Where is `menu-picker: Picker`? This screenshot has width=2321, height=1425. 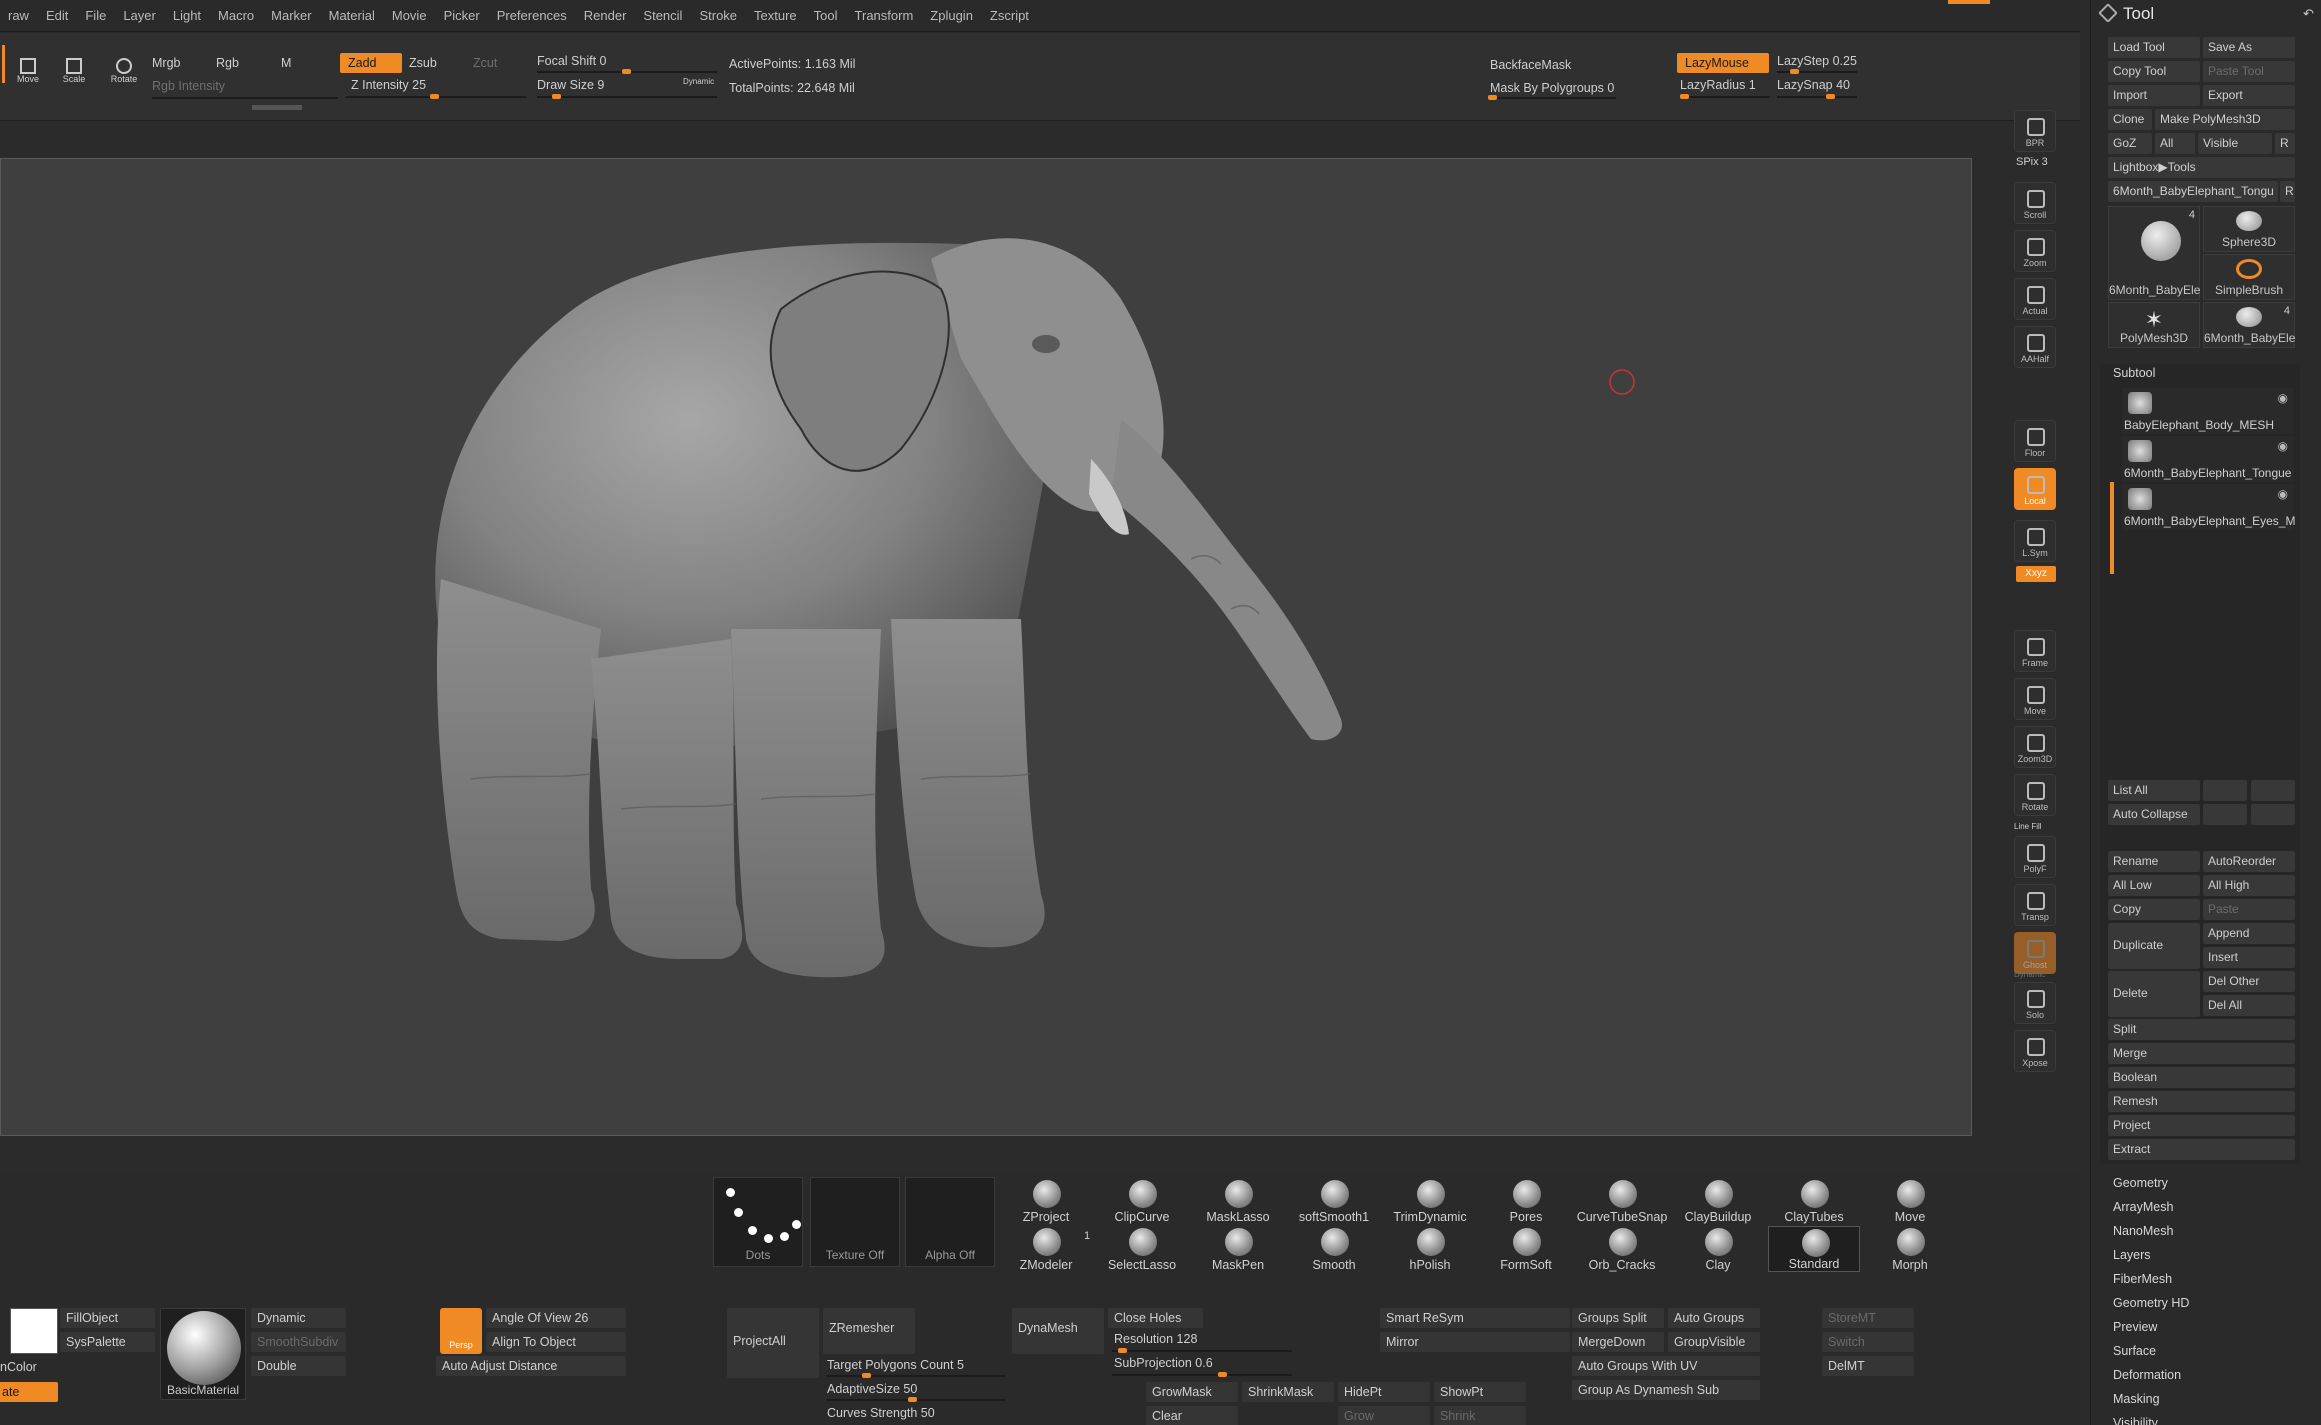
menu-picker: Picker is located at coordinates (462, 16).